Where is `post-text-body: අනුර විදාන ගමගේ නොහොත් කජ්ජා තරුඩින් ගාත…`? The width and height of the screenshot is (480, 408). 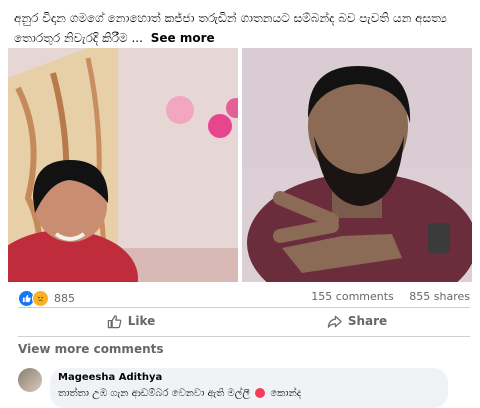 post-text-body: අනුර විදාන ගමගේ නොහොත් කජ්ජා තරුඩින් ගාත… is located at coordinates (230, 28).